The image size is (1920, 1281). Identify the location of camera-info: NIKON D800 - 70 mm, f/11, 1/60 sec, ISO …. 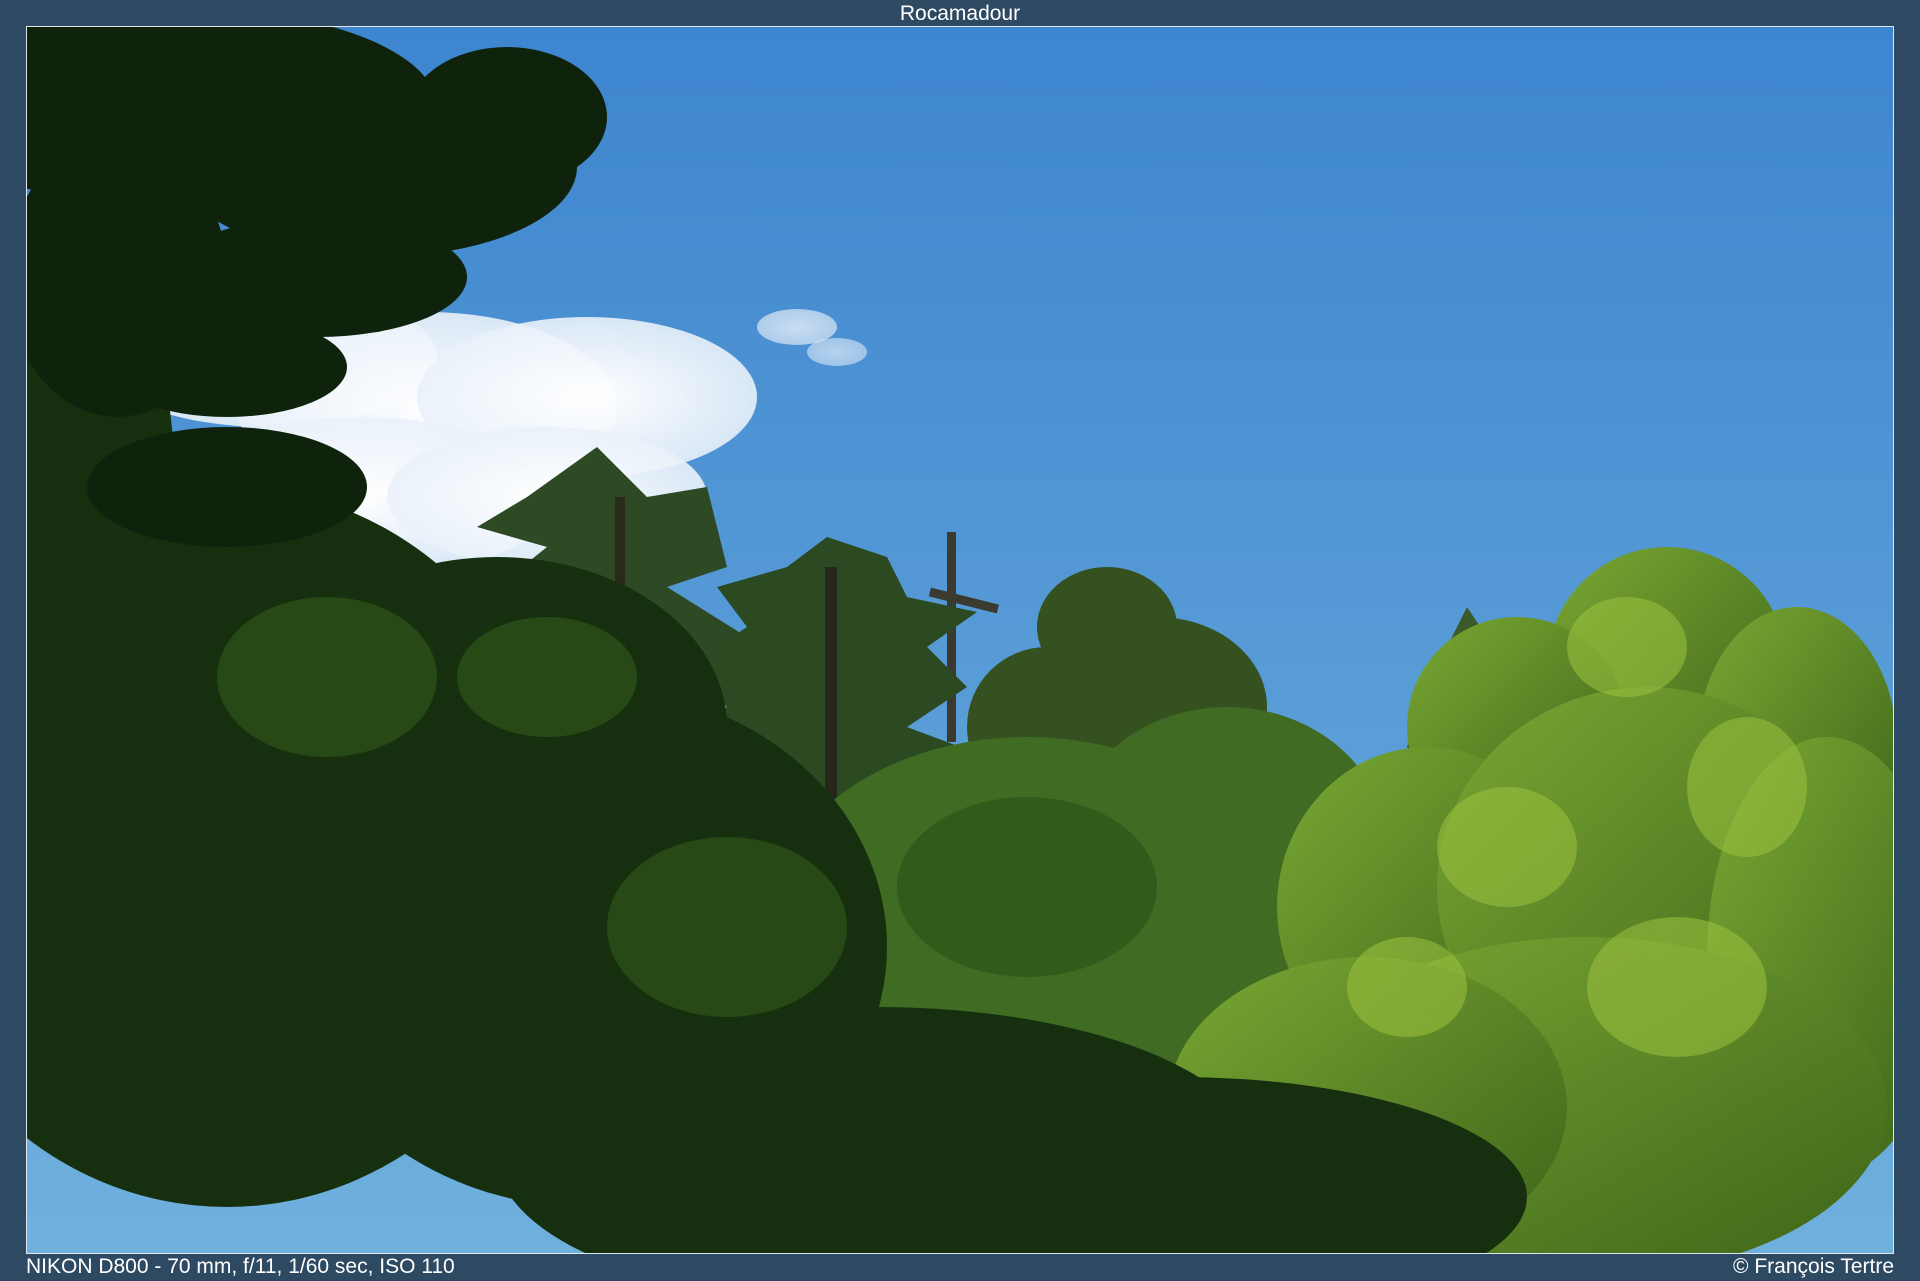
(240, 1266).